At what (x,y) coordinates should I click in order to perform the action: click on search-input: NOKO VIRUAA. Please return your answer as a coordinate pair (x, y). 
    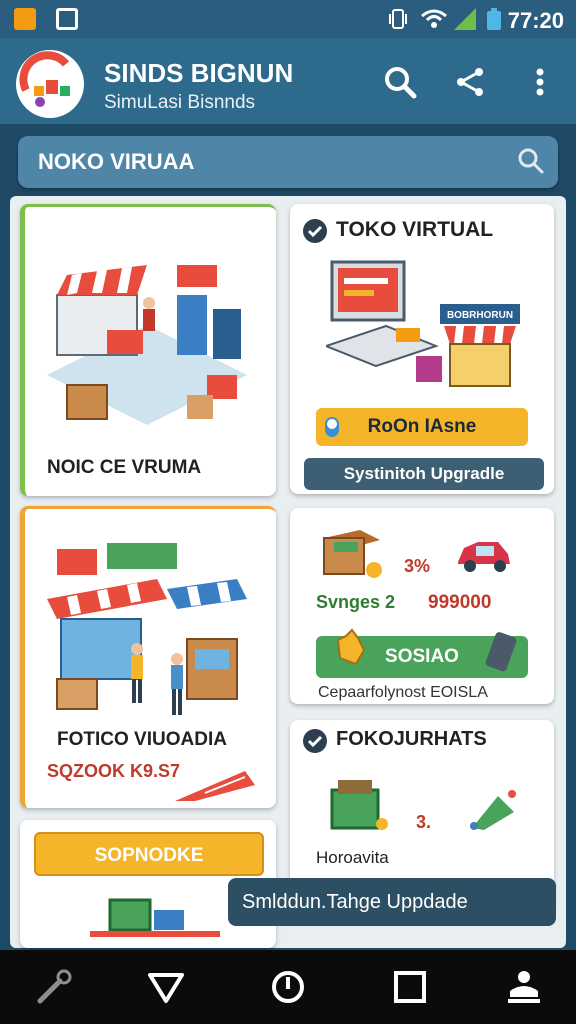
    Looking at the image, I should click on (116, 162).